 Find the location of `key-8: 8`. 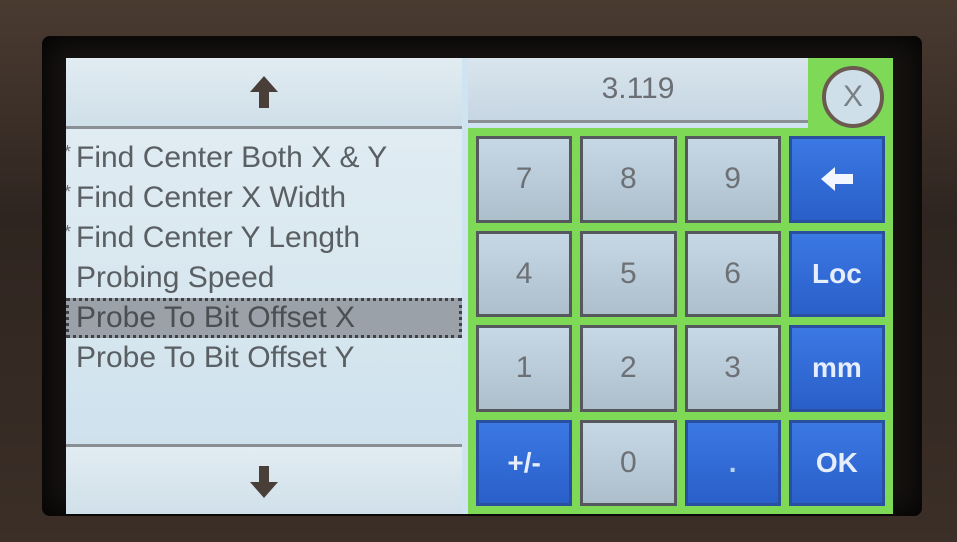

key-8: 8 is located at coordinates (628, 179).